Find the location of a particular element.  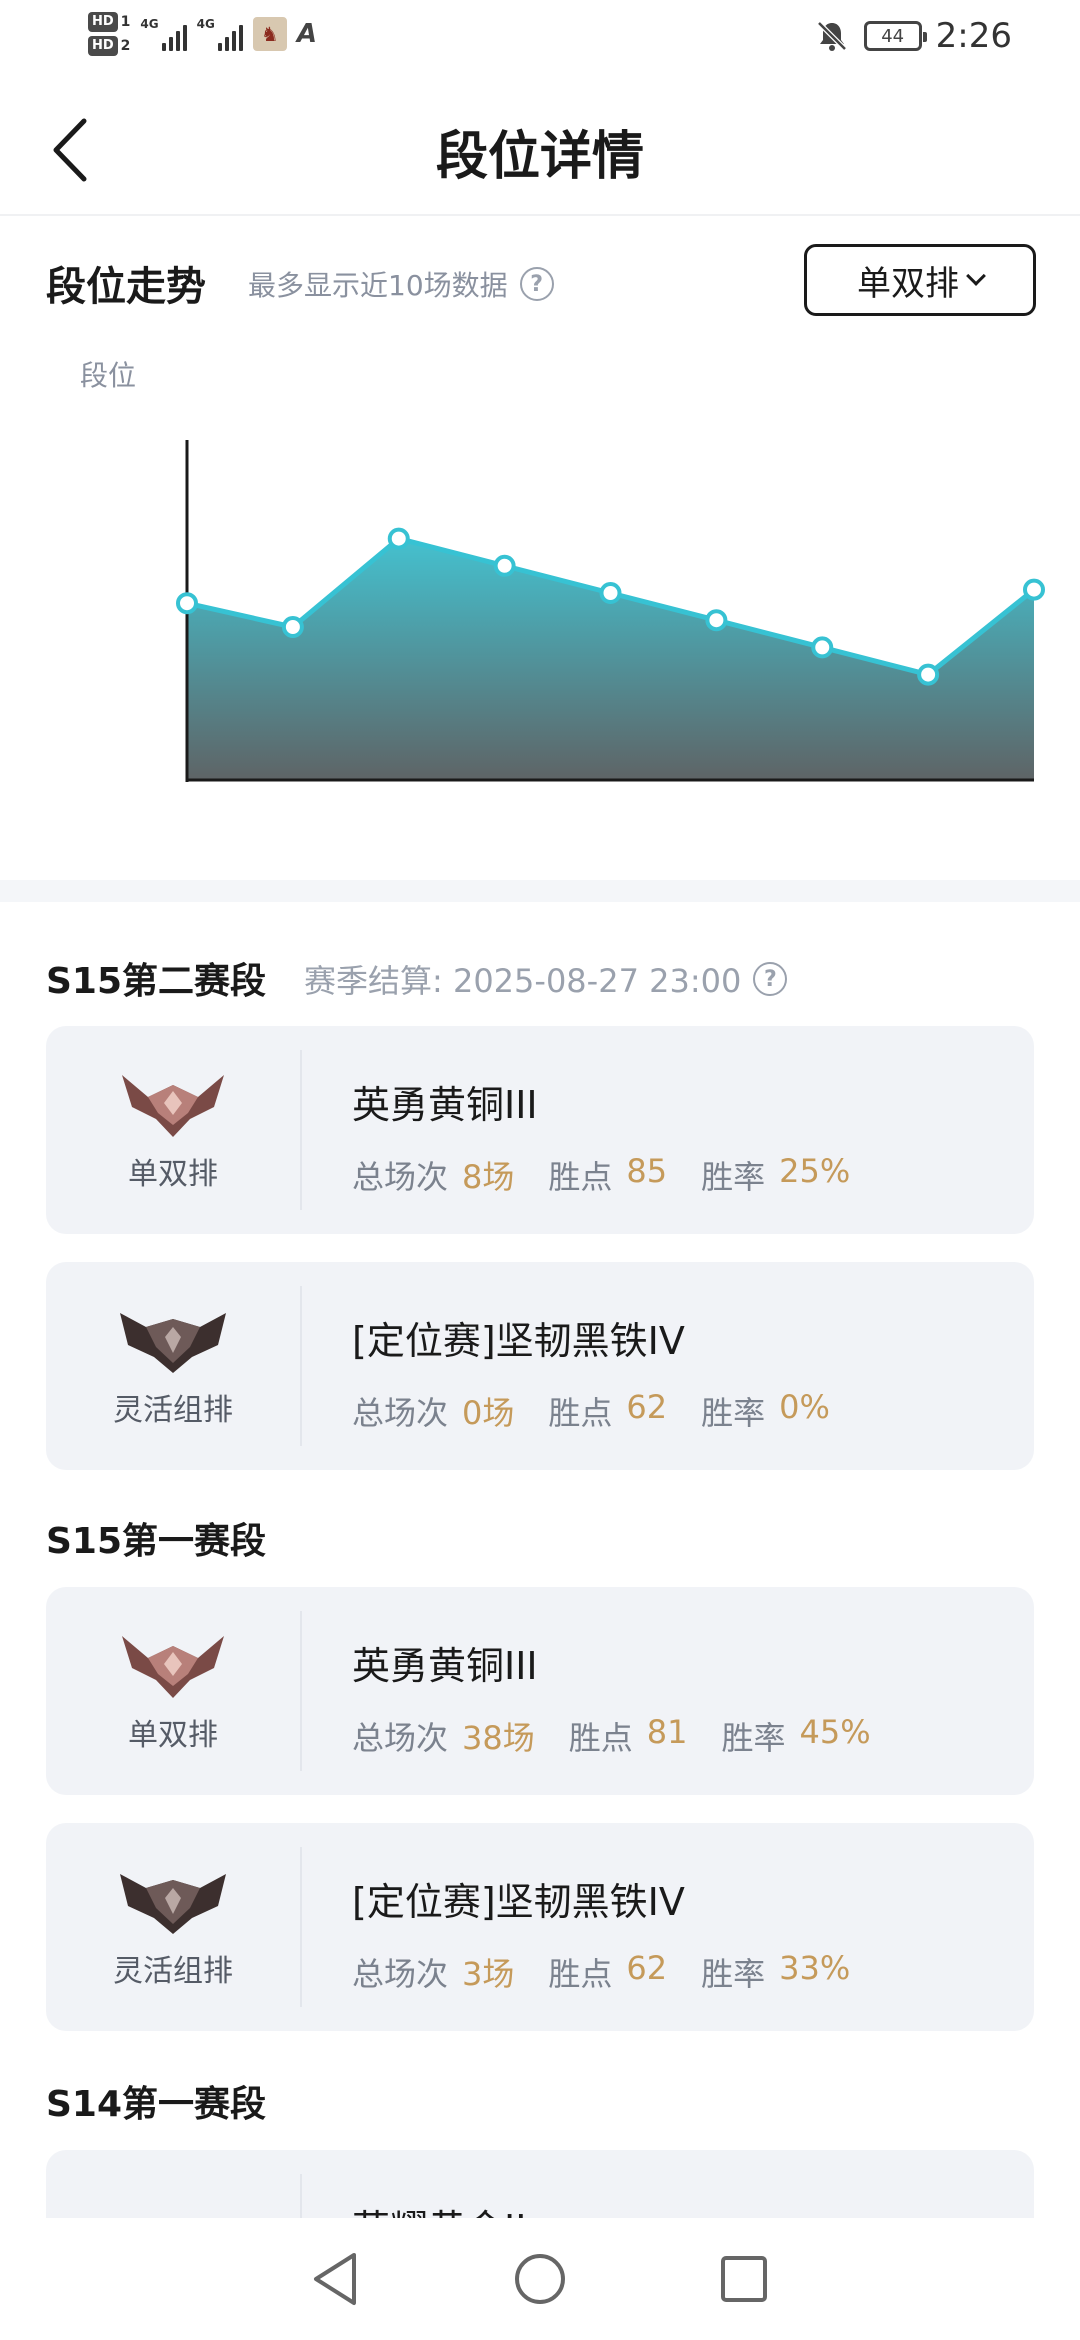

stat-value: 62 is located at coordinates (647, 1968).